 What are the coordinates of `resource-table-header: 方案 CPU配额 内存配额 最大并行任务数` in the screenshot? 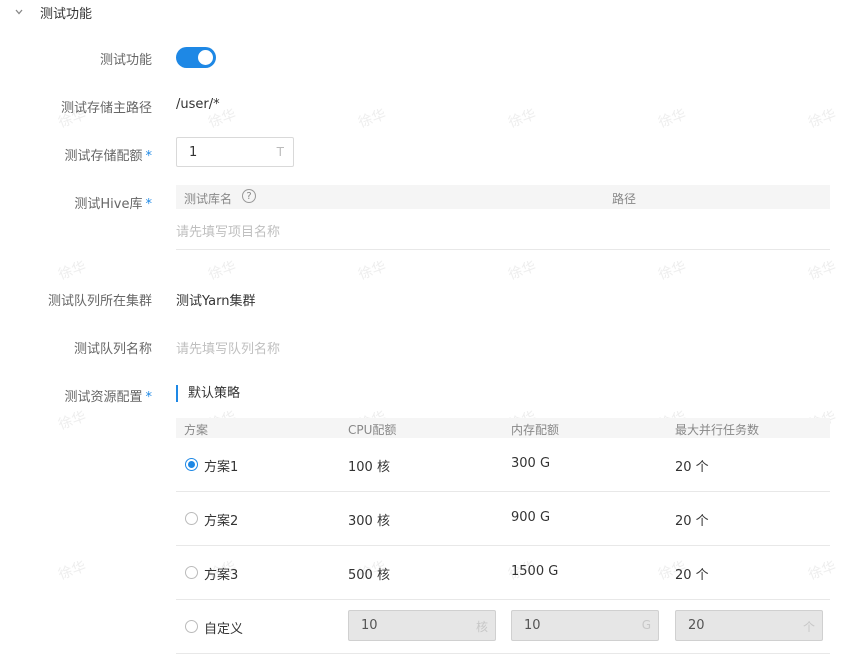 It's located at (503, 428).